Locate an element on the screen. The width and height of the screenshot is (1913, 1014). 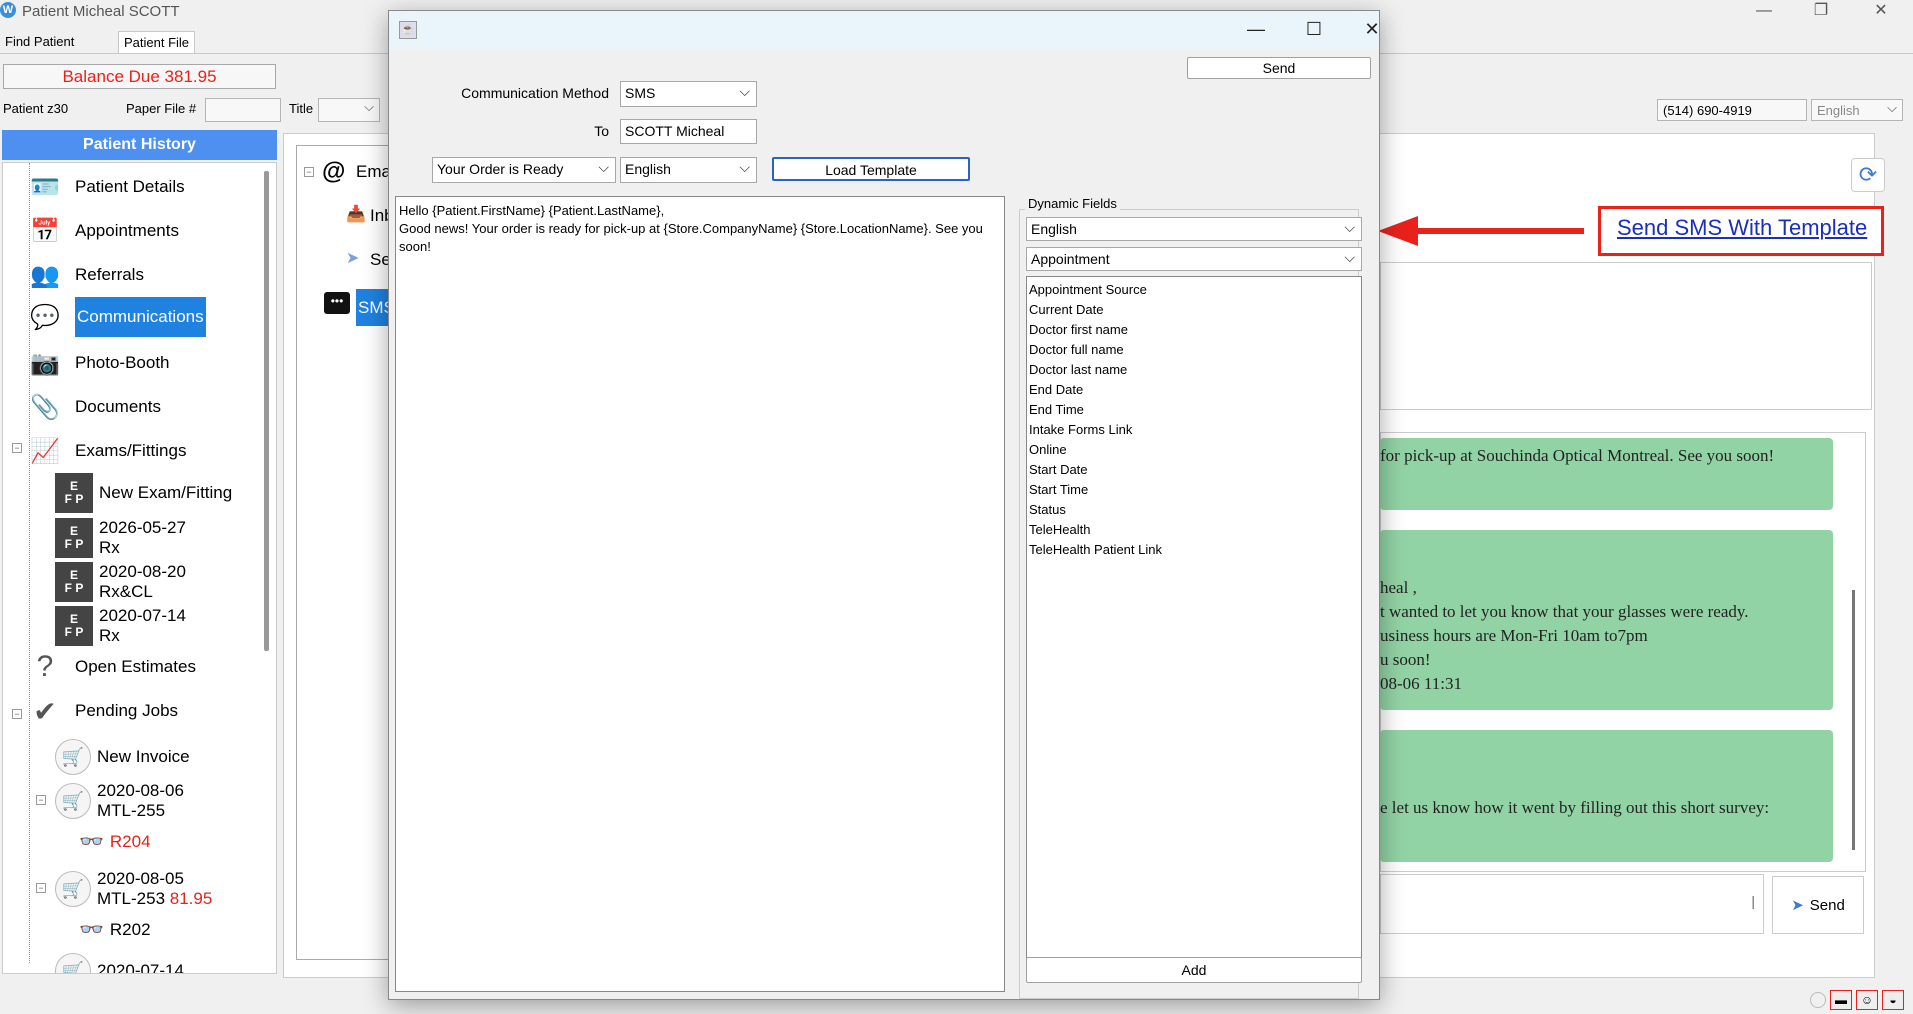
sidebar-item-appointments: 📅 Appointments is located at coordinates (102, 231).